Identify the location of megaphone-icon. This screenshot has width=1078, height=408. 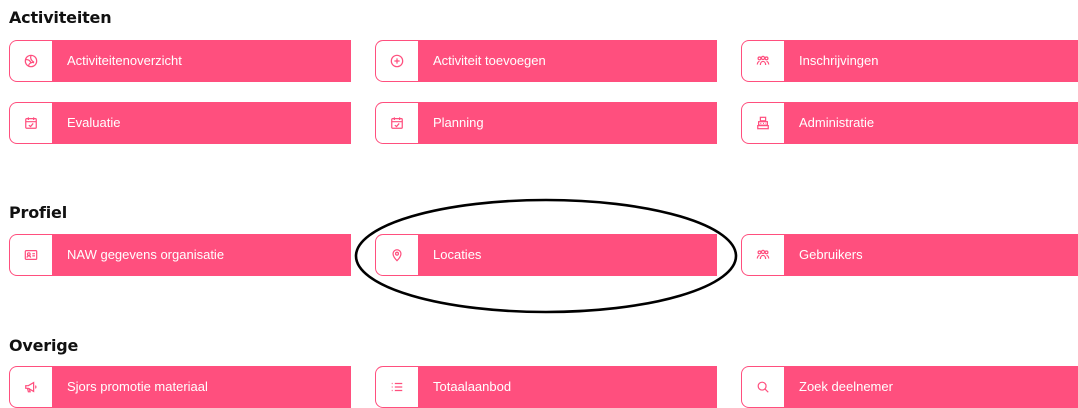
(31, 387).